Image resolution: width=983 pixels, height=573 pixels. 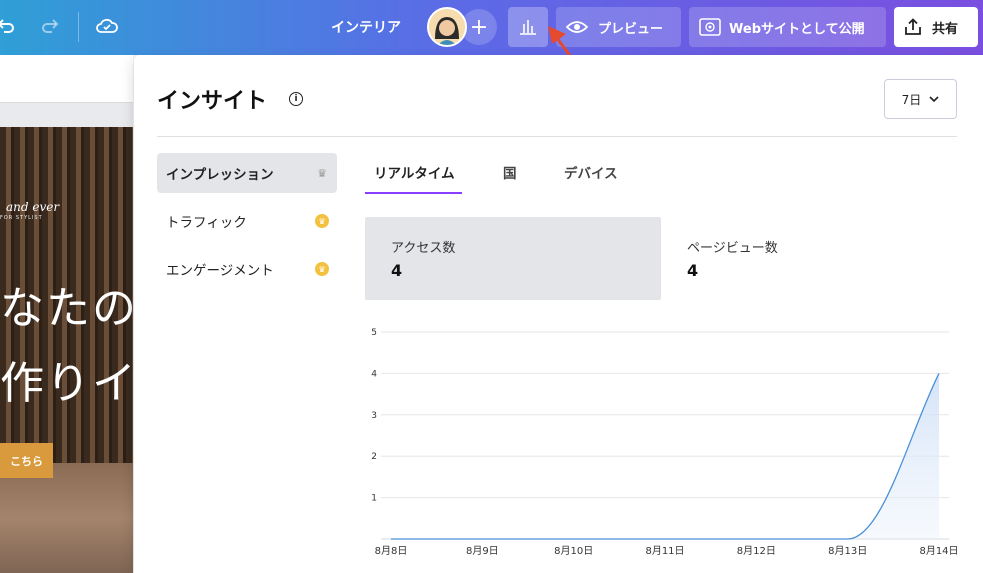 I want to click on y-tick-label: 3, so click(x=374, y=416).